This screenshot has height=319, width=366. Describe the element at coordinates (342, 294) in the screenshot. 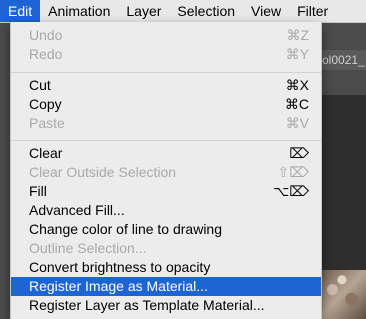

I see `canvas-image` at that location.